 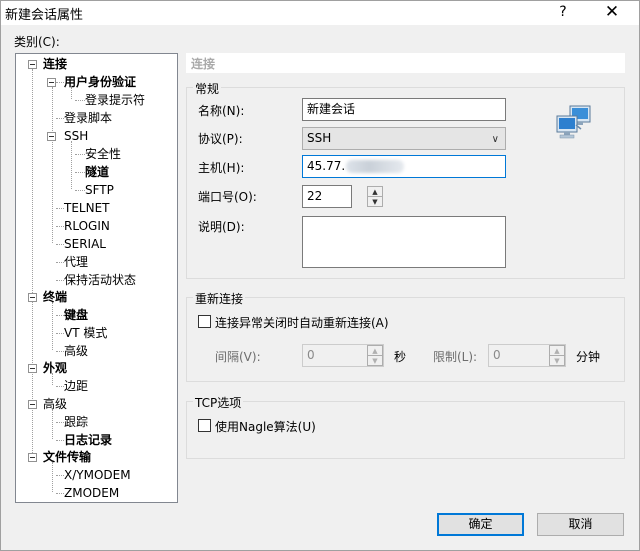 I want to click on tree-item-label: 保持活动状态, so click(x=100, y=280).